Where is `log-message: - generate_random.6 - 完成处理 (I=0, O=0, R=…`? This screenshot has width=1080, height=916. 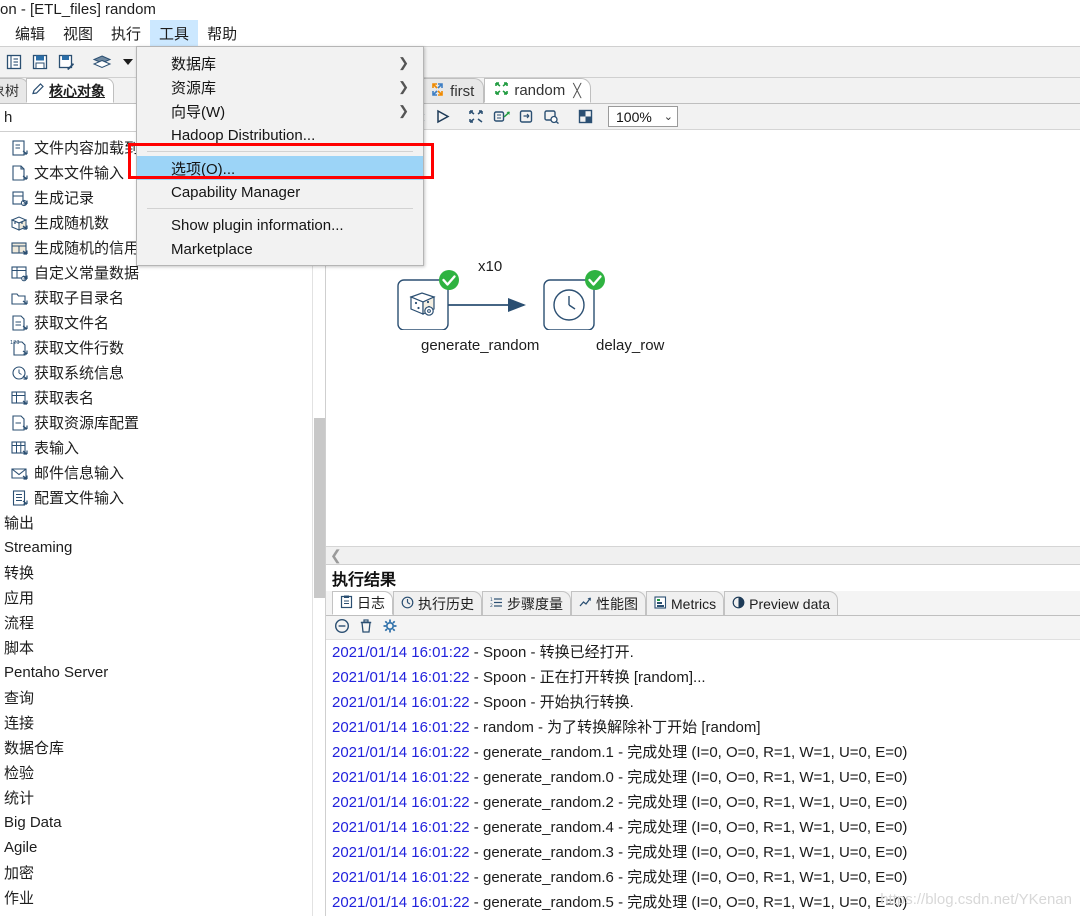 log-message: - generate_random.6 - 完成处理 (I=0, O=0, R=… is located at coordinates (688, 877).